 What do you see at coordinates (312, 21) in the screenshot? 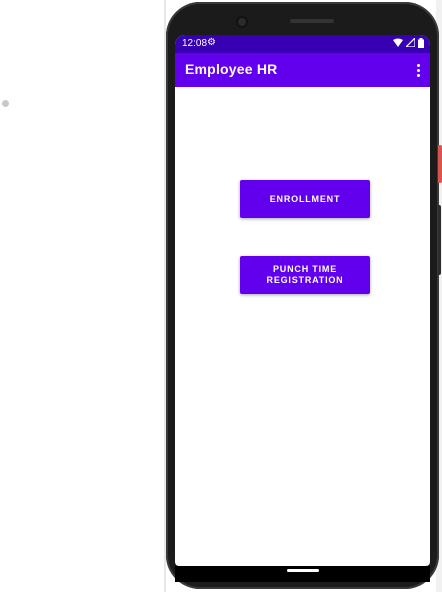
I see `earpiece-speaker` at bounding box center [312, 21].